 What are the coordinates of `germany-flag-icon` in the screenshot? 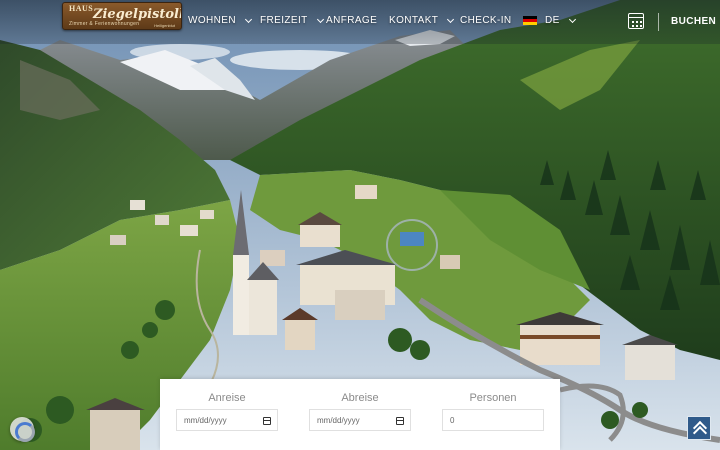 It's located at (530, 20).